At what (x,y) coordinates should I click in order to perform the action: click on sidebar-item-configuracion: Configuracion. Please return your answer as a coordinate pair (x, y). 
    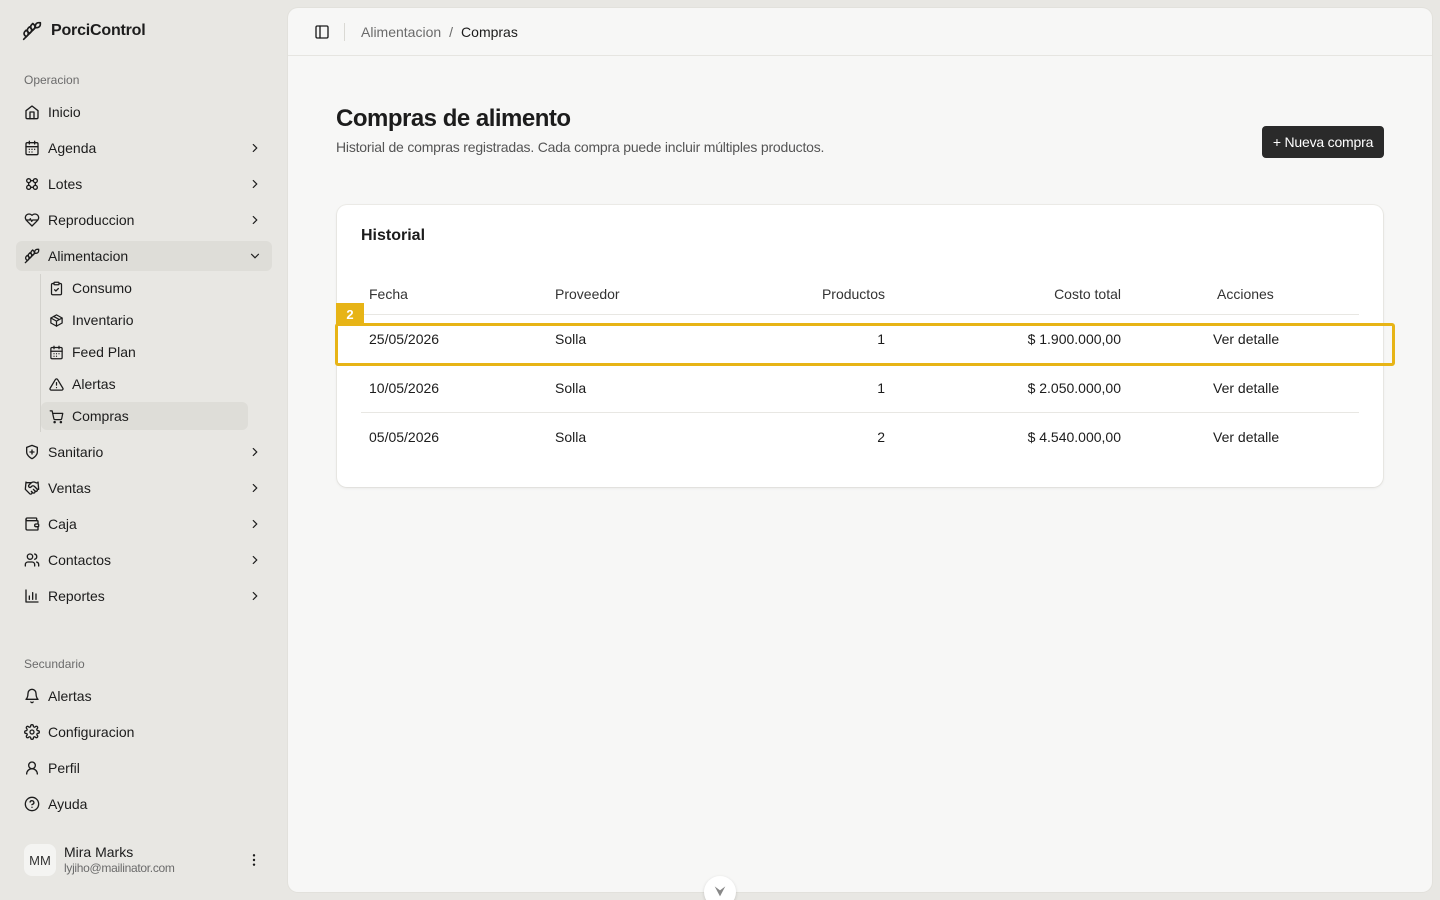
    Looking at the image, I should click on (144, 732).